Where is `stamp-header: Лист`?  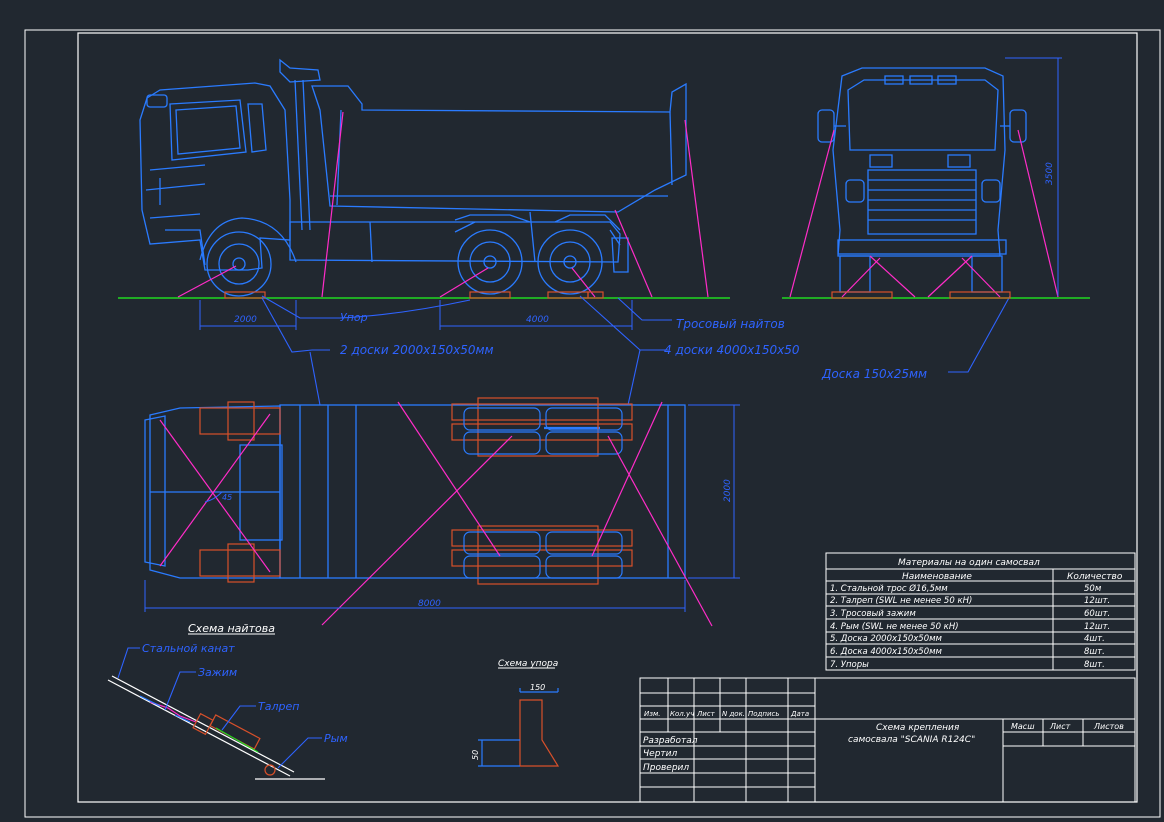
stamp-header: Лист is located at coordinates (706, 714).